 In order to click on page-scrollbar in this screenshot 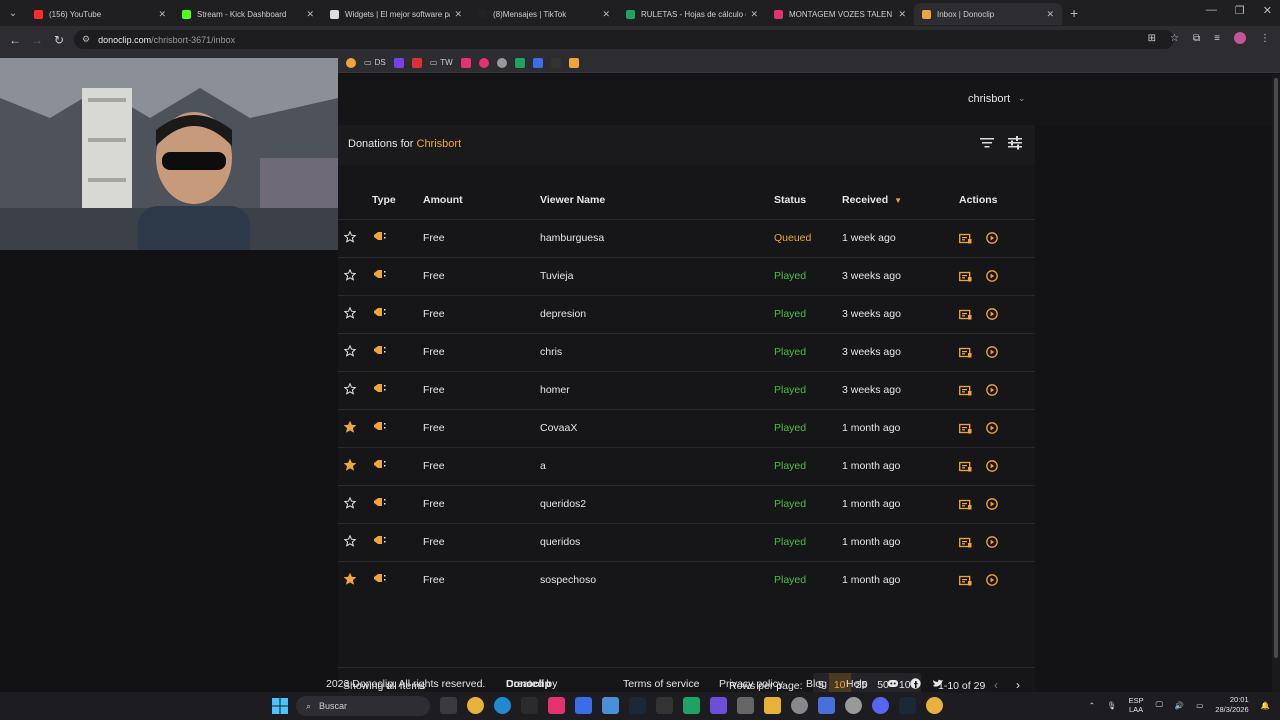, I will do `click(1276, 383)`.